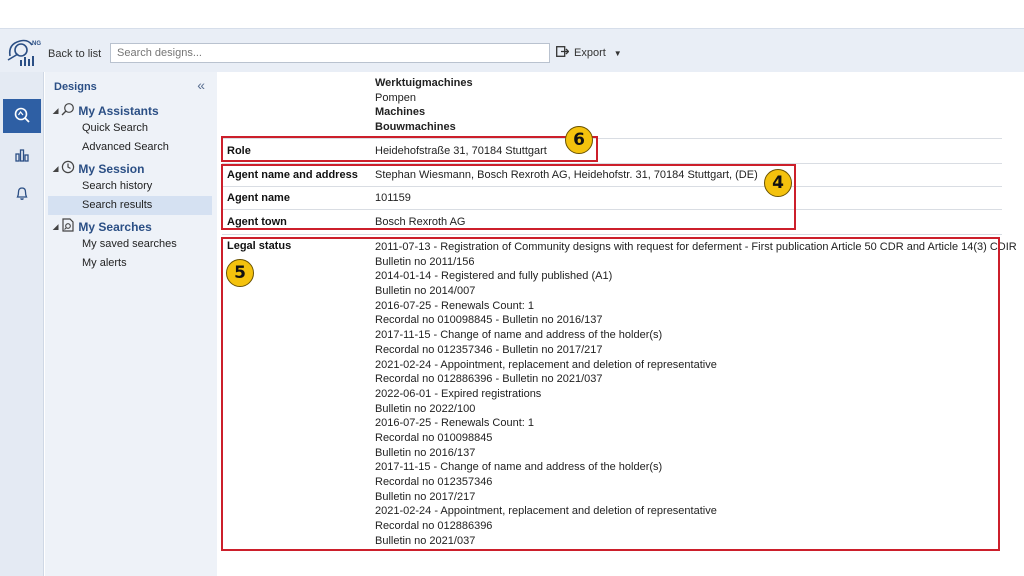 The height and width of the screenshot is (576, 1024). I want to click on search-icon, so click(68, 110).